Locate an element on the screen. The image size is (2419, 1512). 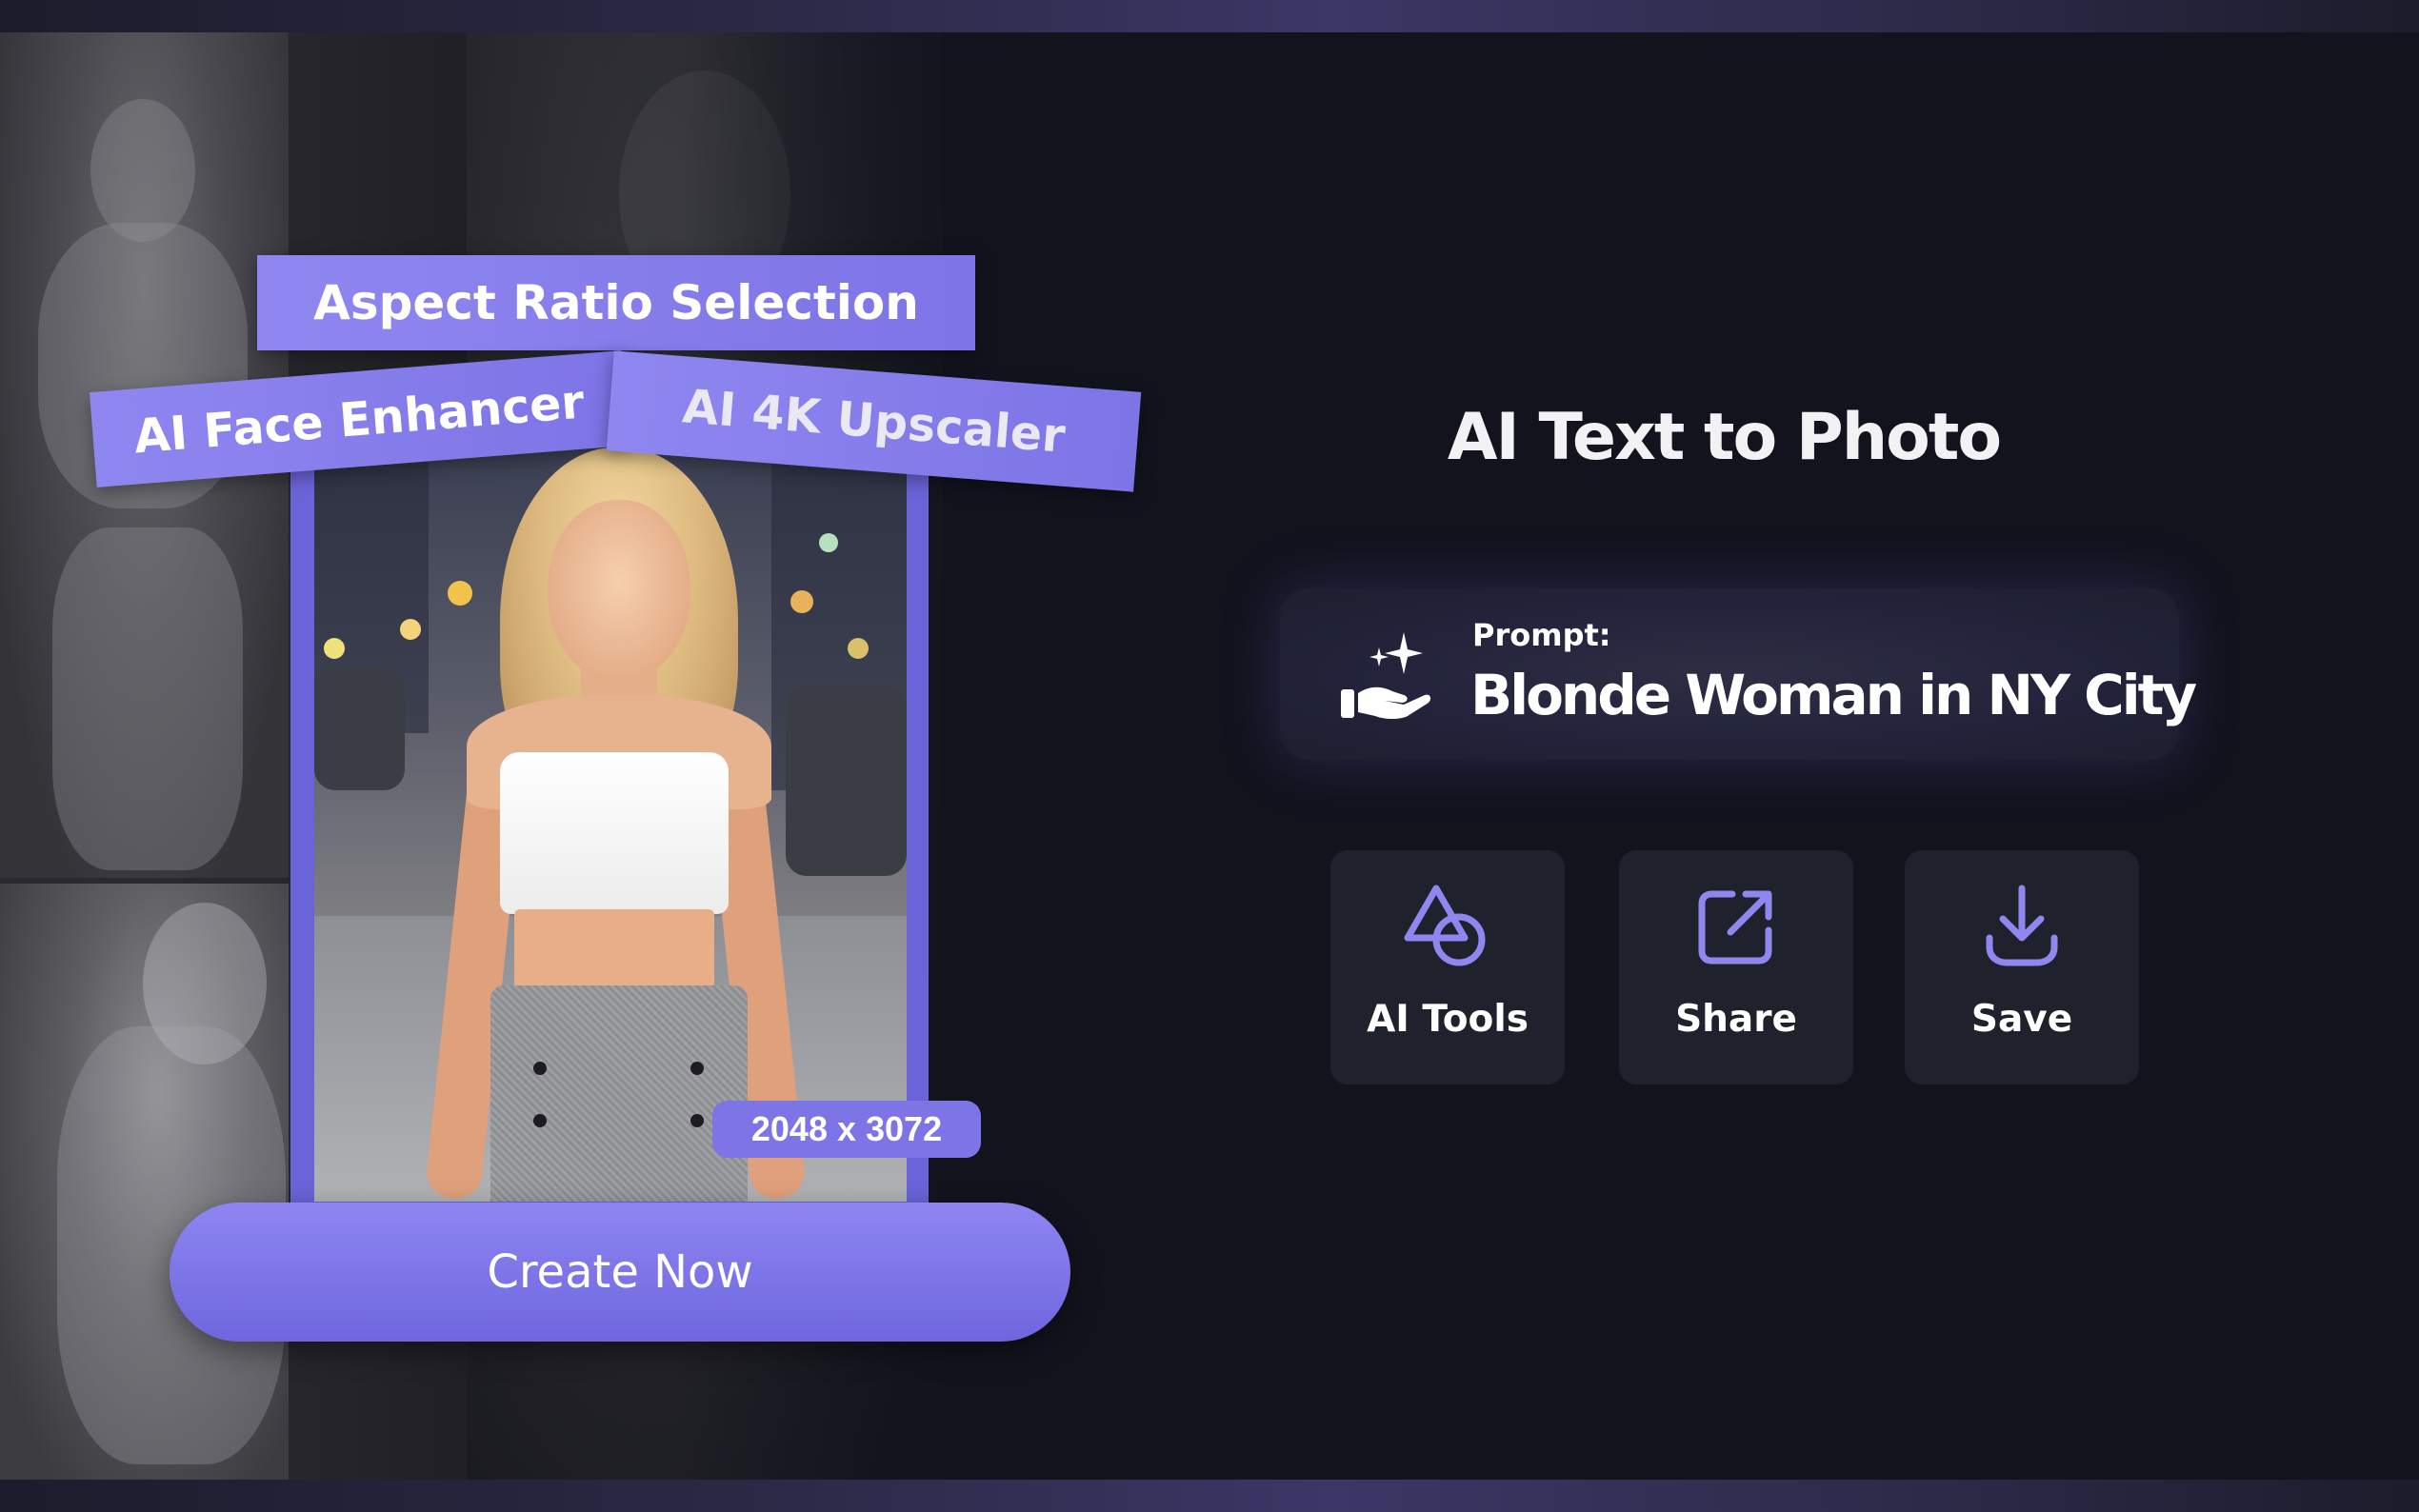
image-size-badge: 2048 x 3072 is located at coordinates (846, 1129).